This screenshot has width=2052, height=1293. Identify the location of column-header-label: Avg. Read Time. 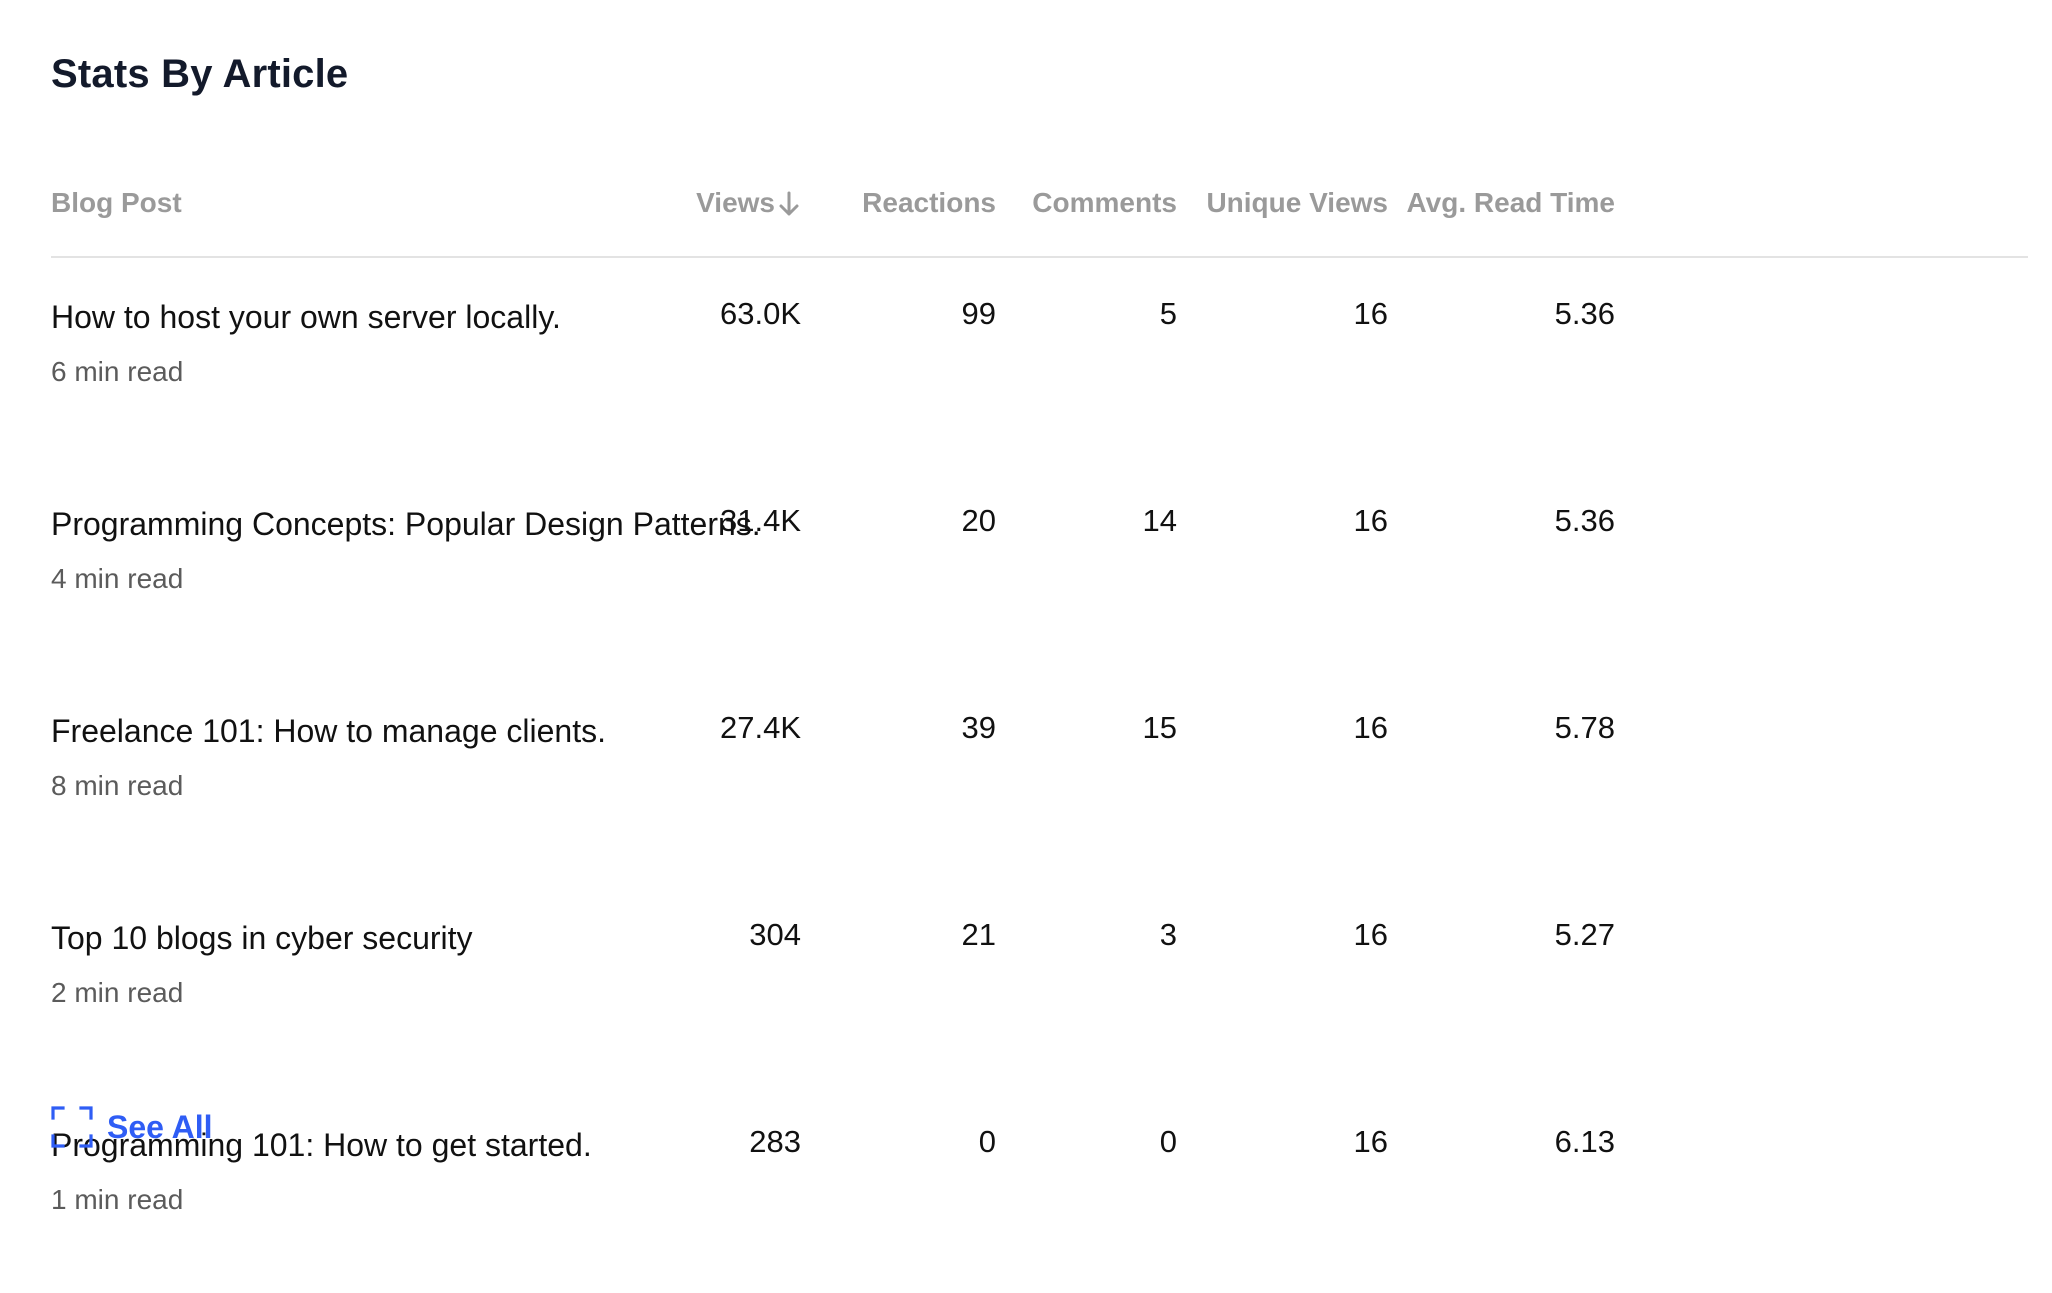
(1510, 202).